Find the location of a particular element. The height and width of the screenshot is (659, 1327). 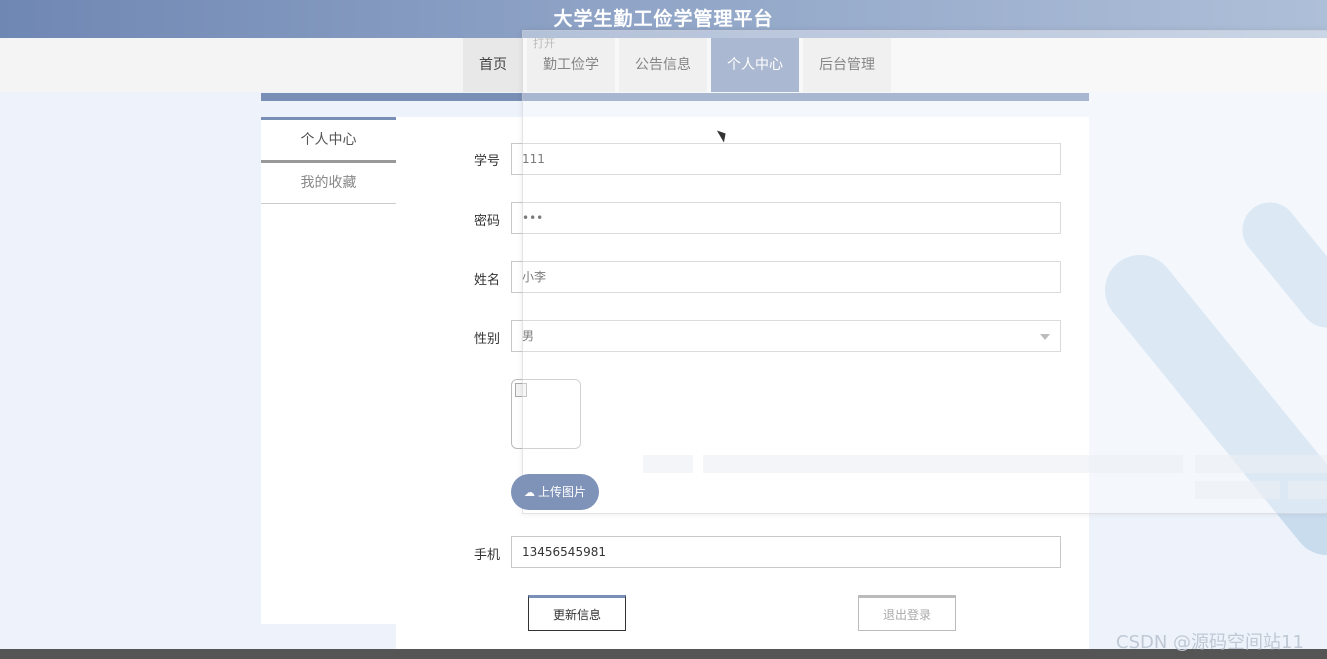

upload-button-label: 上传图片 is located at coordinates (561, 492).